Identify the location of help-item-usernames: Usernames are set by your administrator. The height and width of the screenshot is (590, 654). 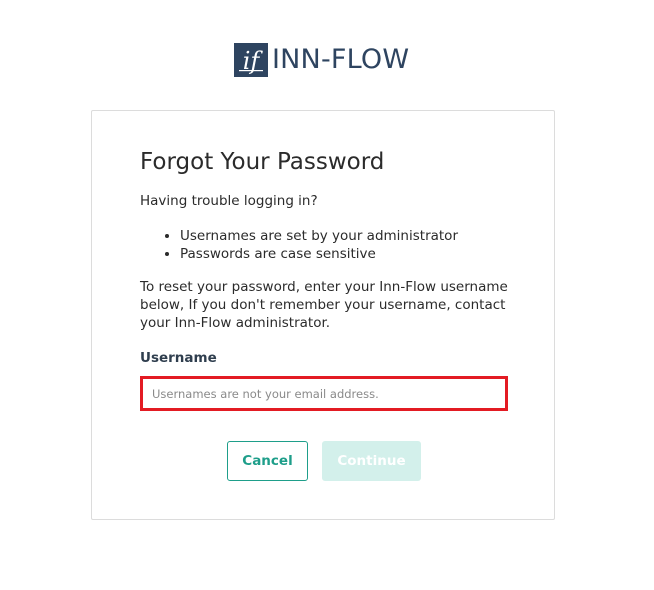
(319, 236).